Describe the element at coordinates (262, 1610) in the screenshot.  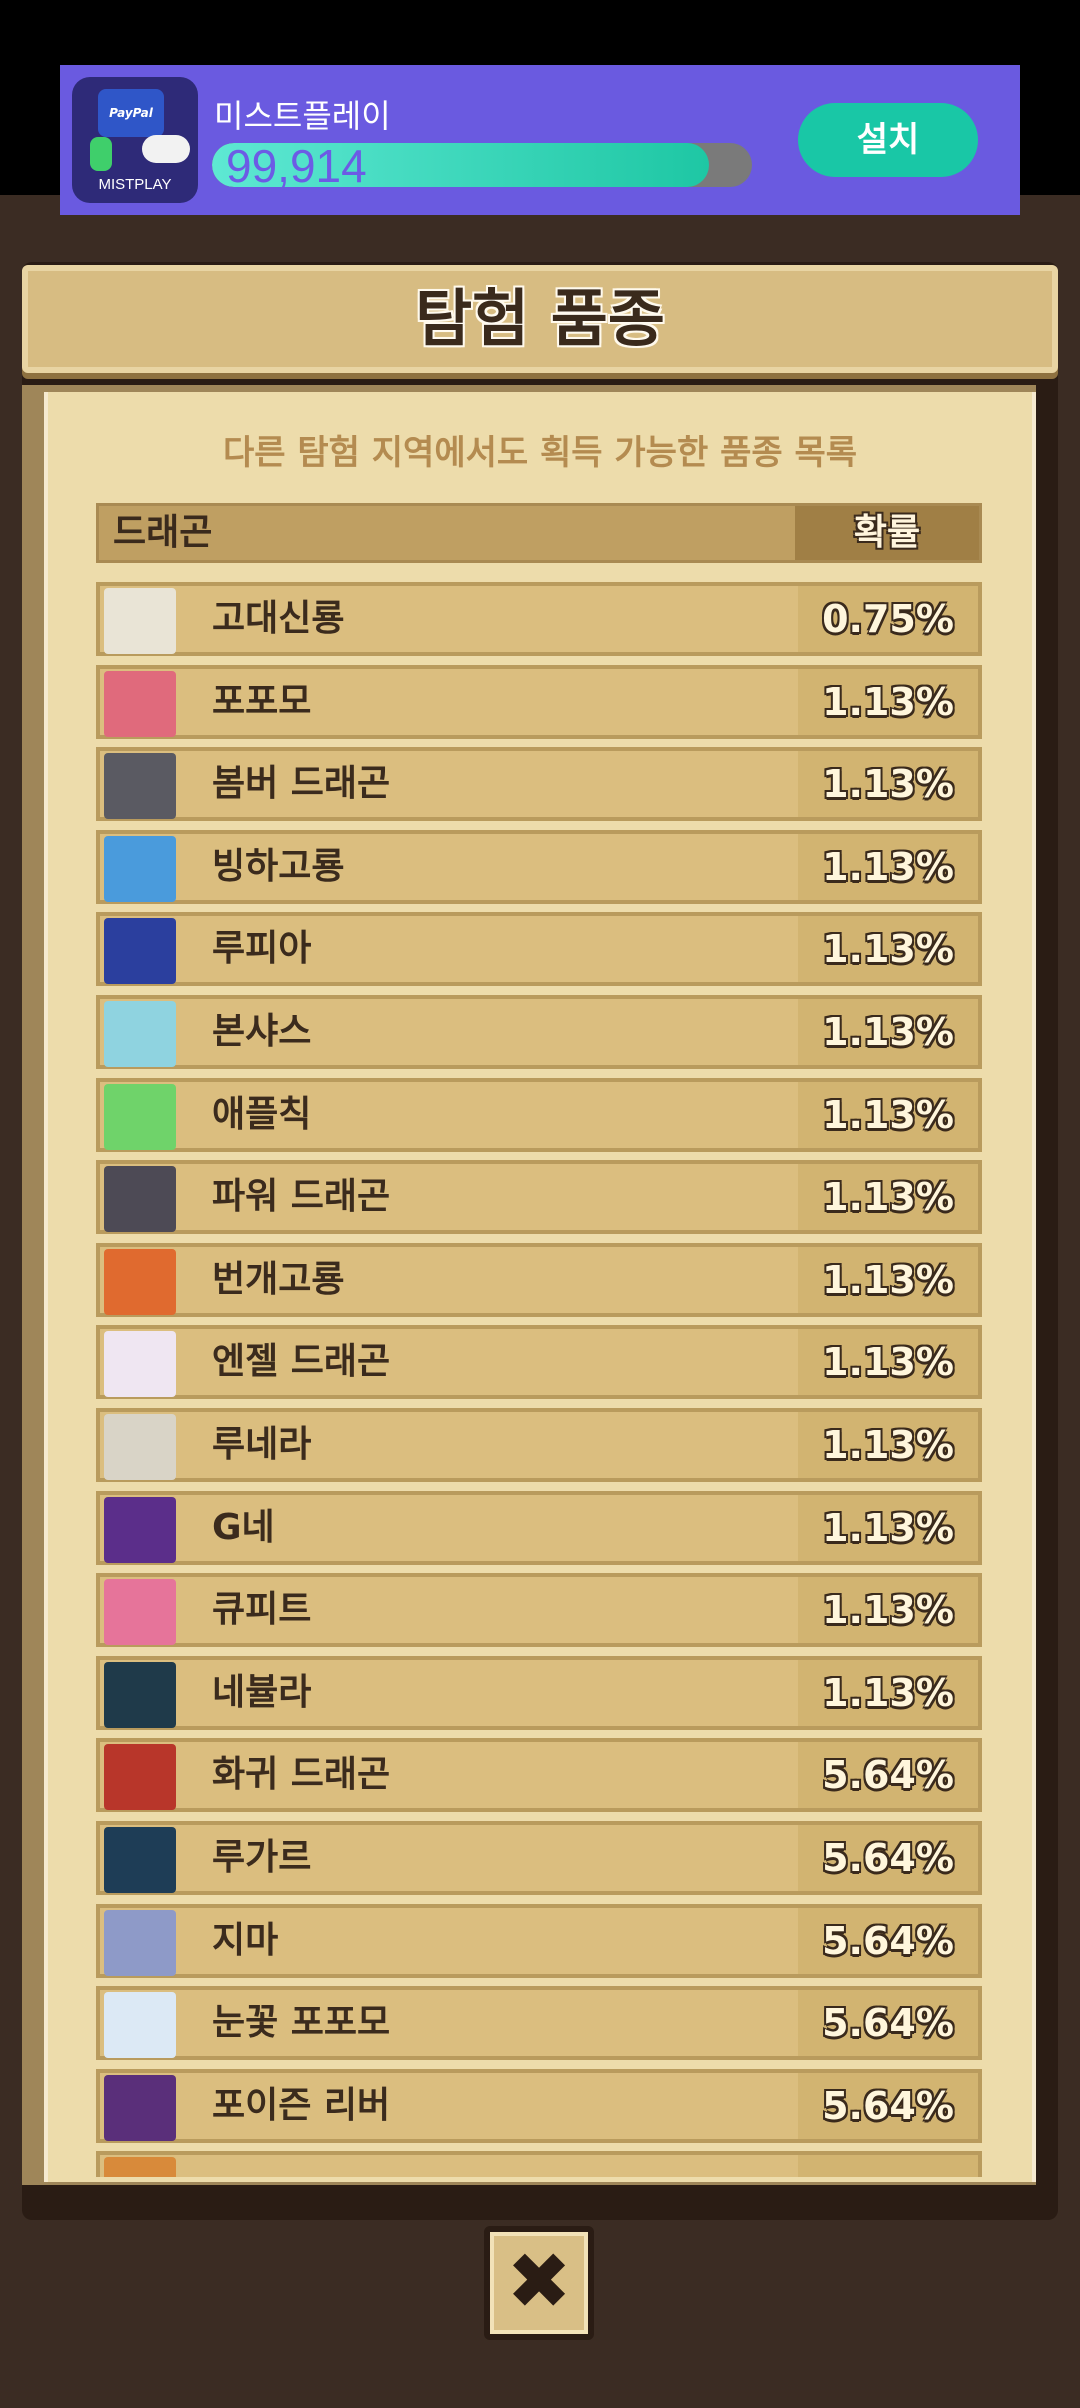
I see `dragon-name: 큐피트` at that location.